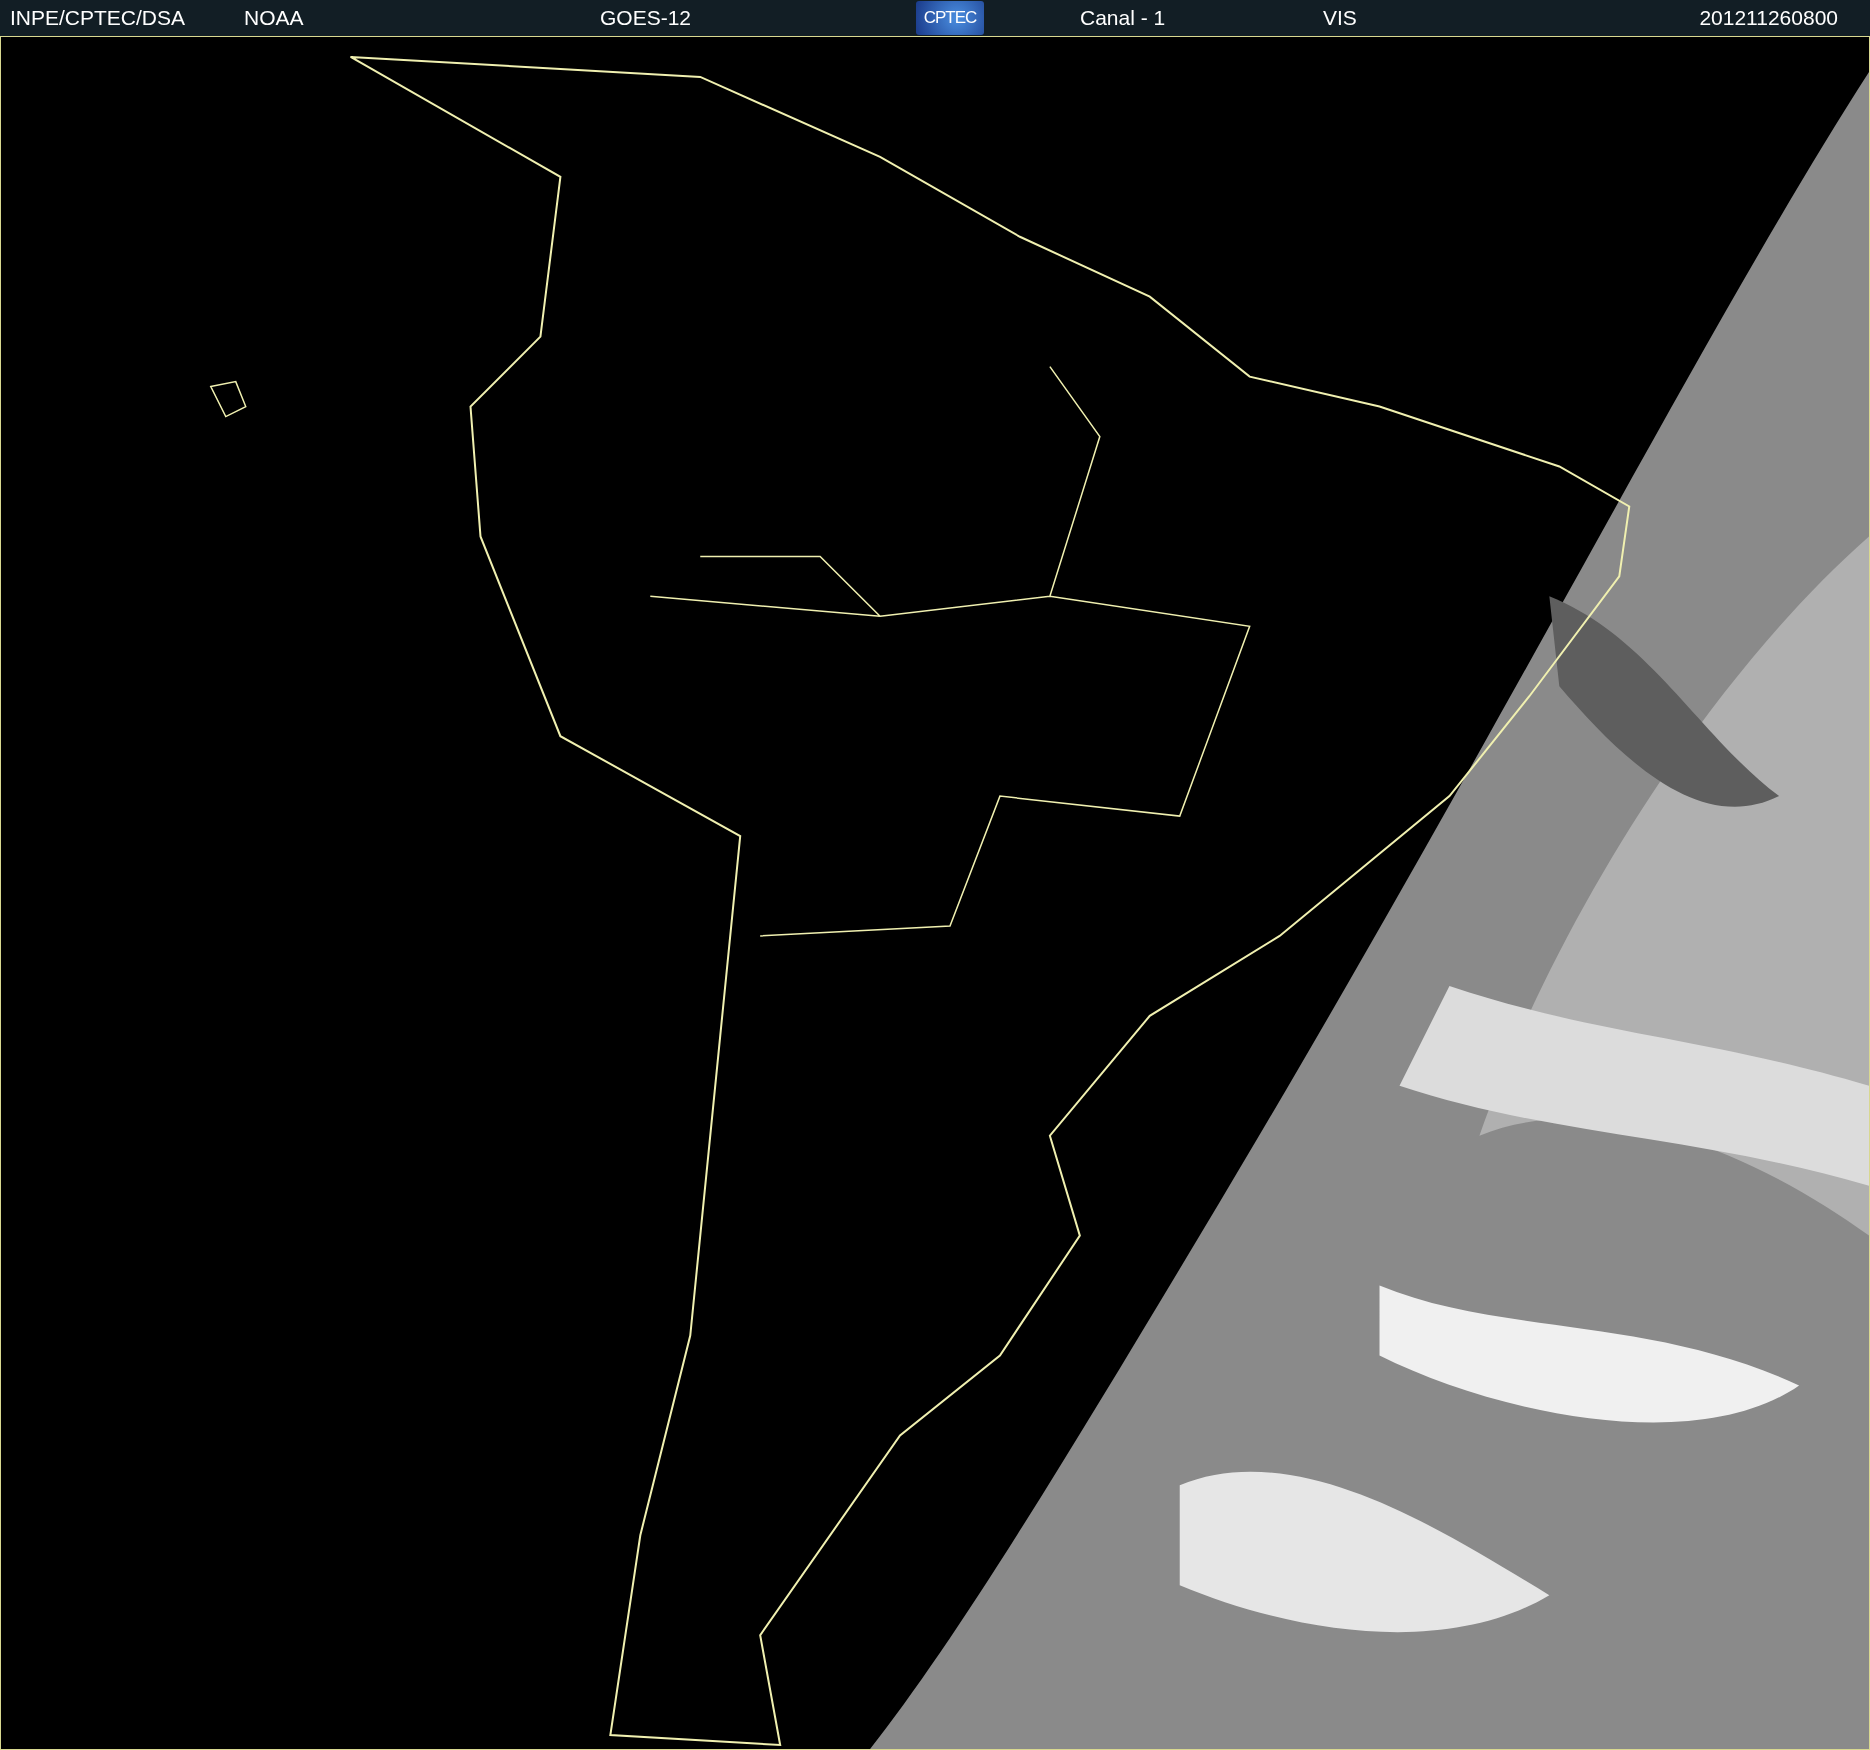 This screenshot has height=1750, width=1870. I want to click on timestamp-label: 201211260800, so click(1768, 18).